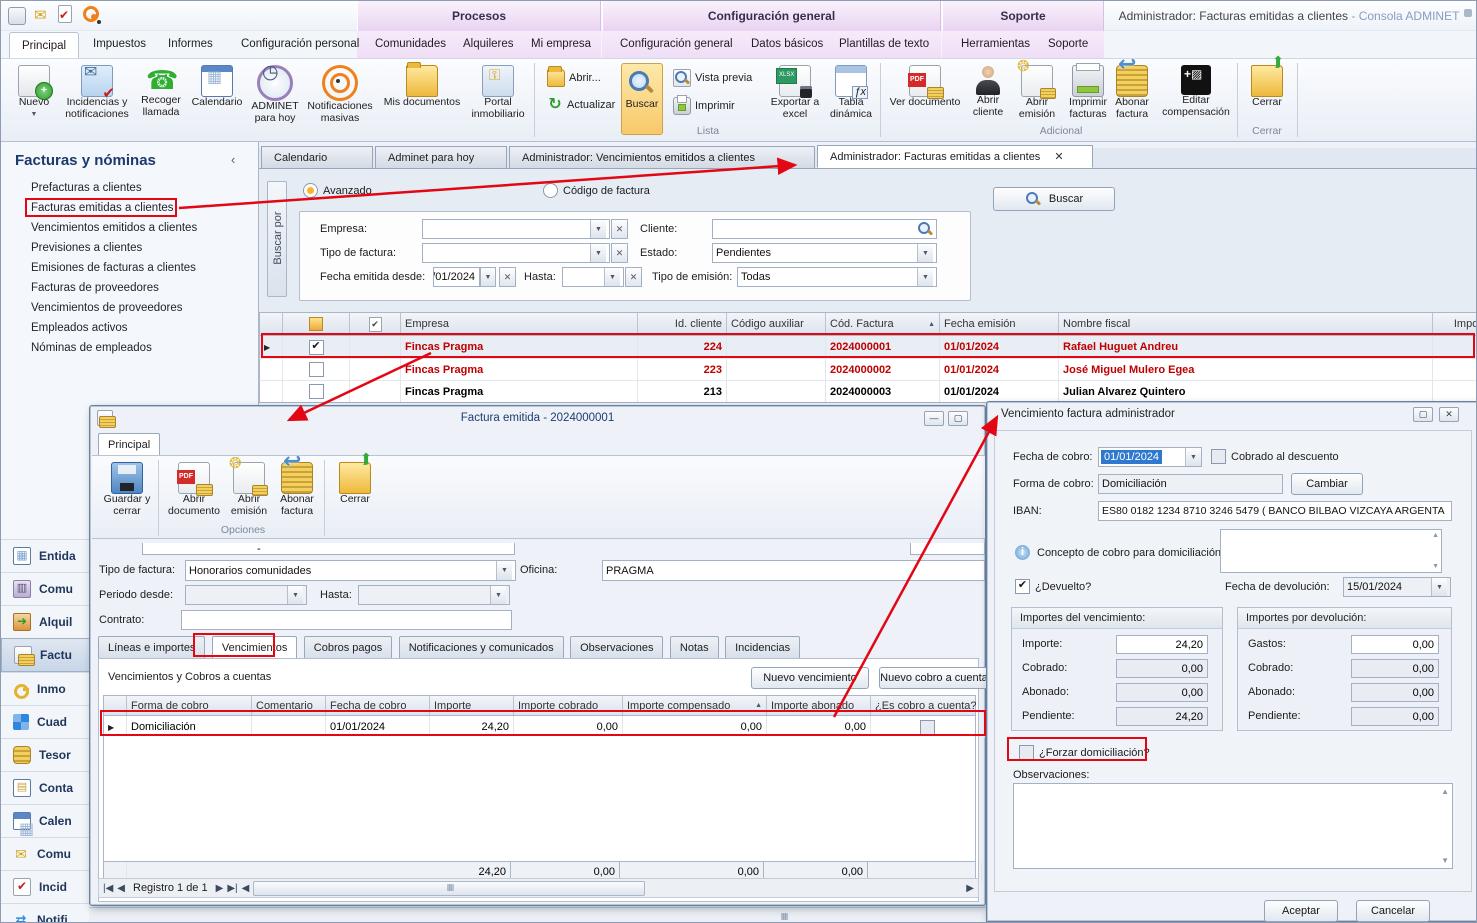  I want to click on recoger-llamada-button: ☎ Recoger llamada, so click(161, 91).